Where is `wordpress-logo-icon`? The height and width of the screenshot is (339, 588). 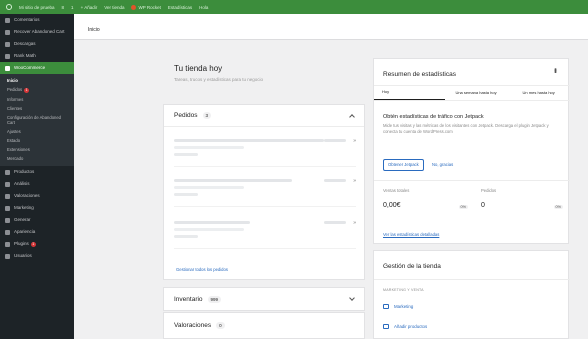 wordpress-logo-icon is located at coordinates (9, 7).